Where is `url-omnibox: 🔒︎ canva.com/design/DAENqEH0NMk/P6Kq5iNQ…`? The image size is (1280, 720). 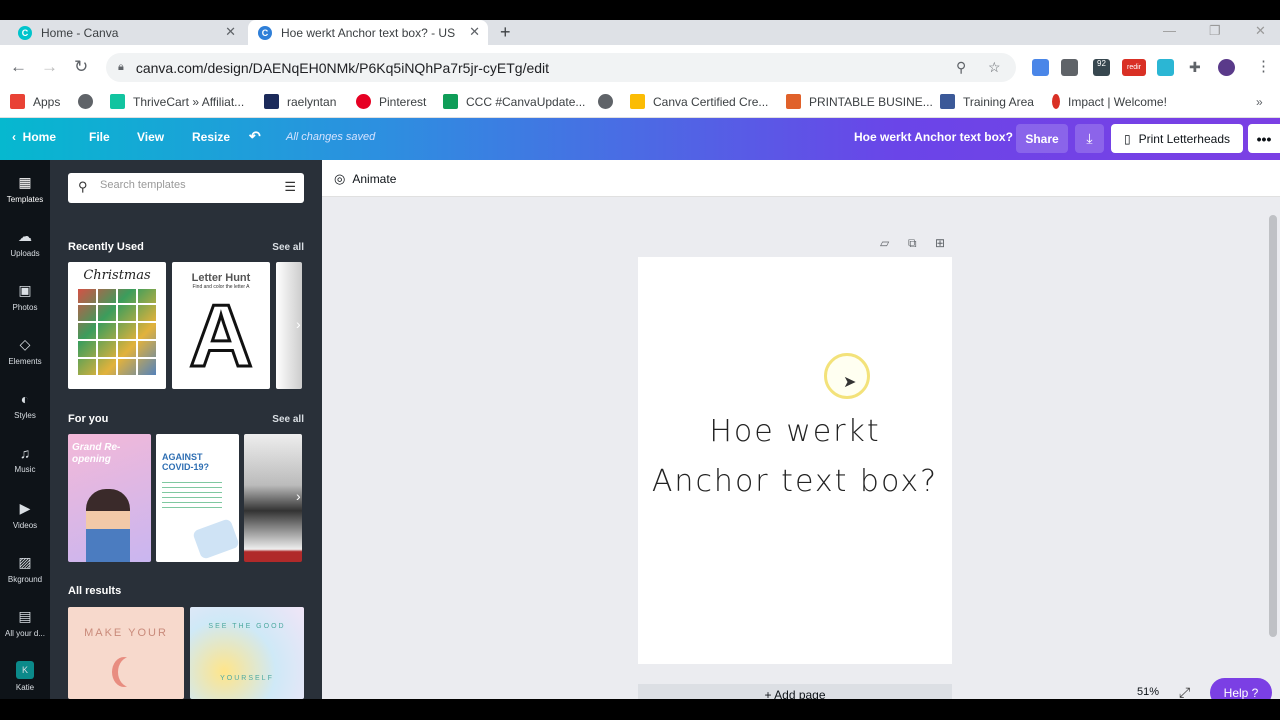
url-omnibox: 🔒︎ canva.com/design/DAENqEH0NMk/P6Kq5iNQ… is located at coordinates (561, 67).